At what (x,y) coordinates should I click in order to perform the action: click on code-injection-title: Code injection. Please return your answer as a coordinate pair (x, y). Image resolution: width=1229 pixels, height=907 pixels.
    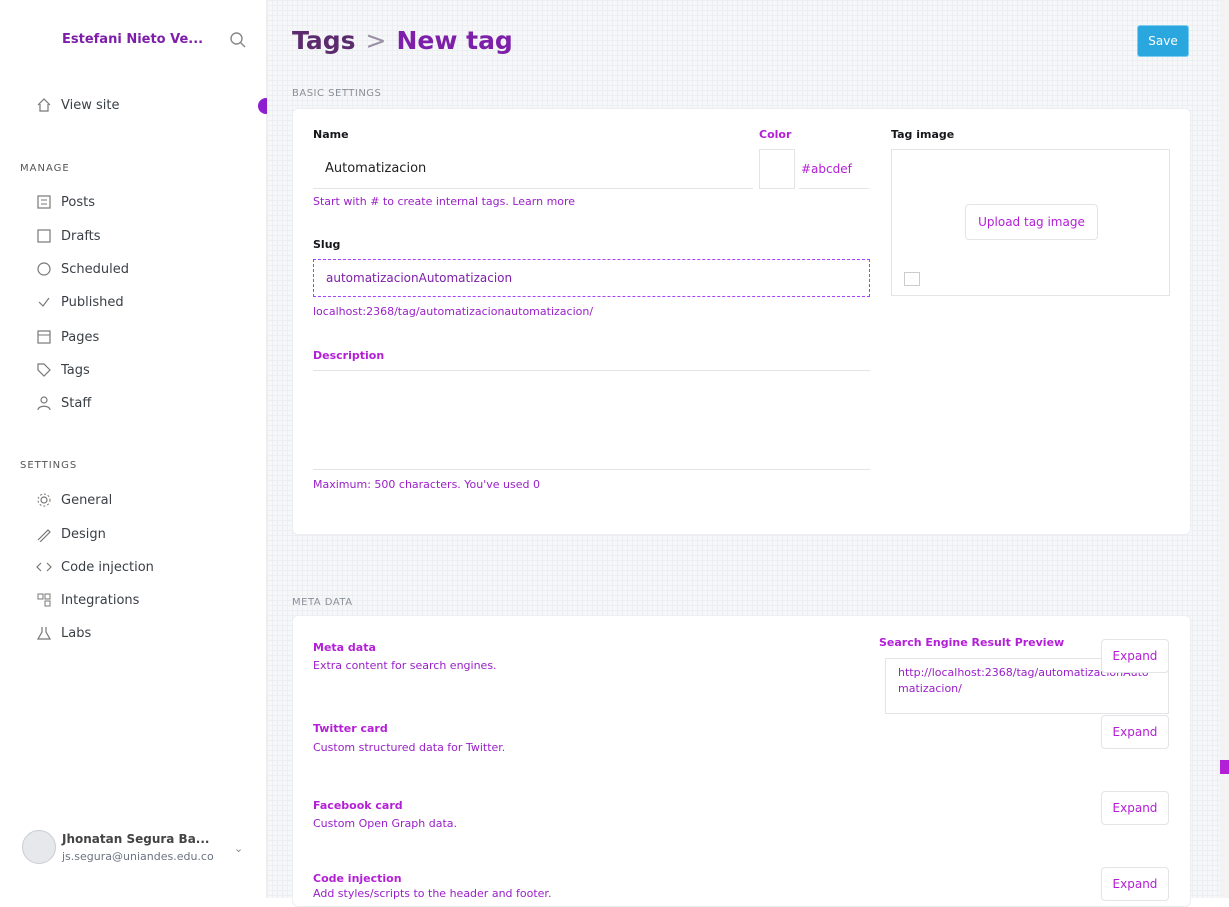
    Looking at the image, I should click on (357, 878).